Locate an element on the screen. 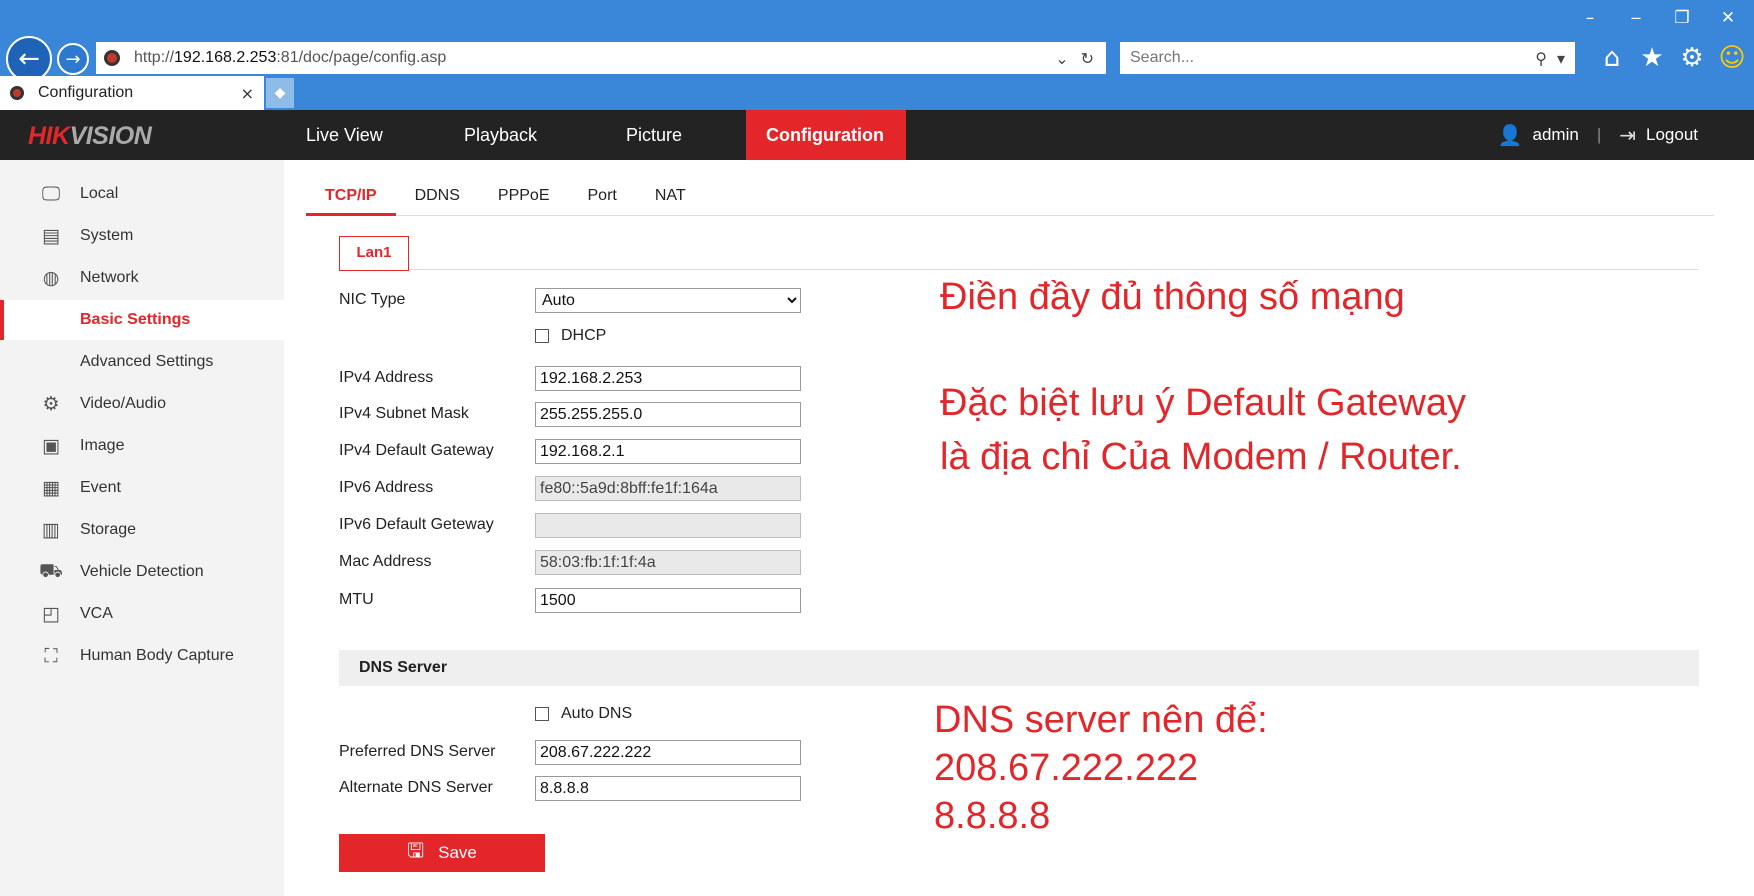 The width and height of the screenshot is (1754, 896). ipv6-gateway-label: IPv6 Default Geteway is located at coordinates (416, 524).